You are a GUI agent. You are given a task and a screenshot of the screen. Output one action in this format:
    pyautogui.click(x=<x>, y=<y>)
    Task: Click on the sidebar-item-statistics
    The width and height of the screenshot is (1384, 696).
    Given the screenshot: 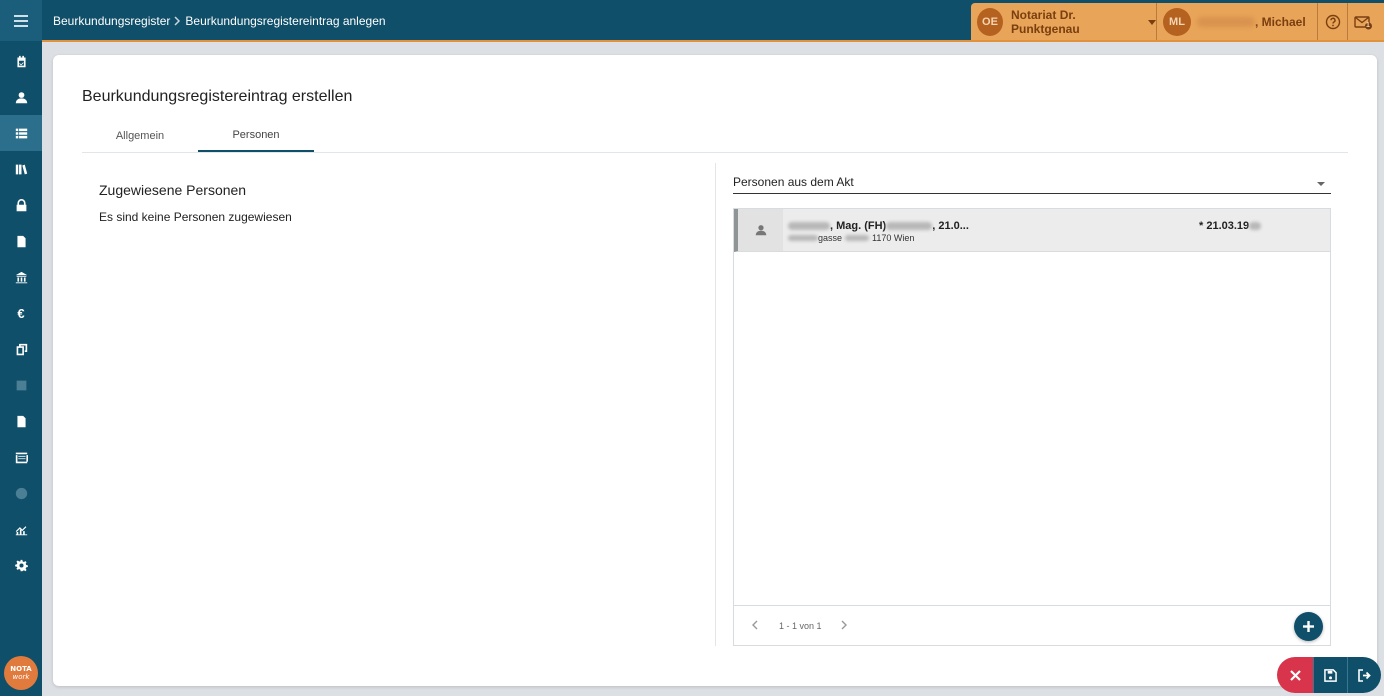 What is the action you would take?
    pyautogui.click(x=21, y=529)
    